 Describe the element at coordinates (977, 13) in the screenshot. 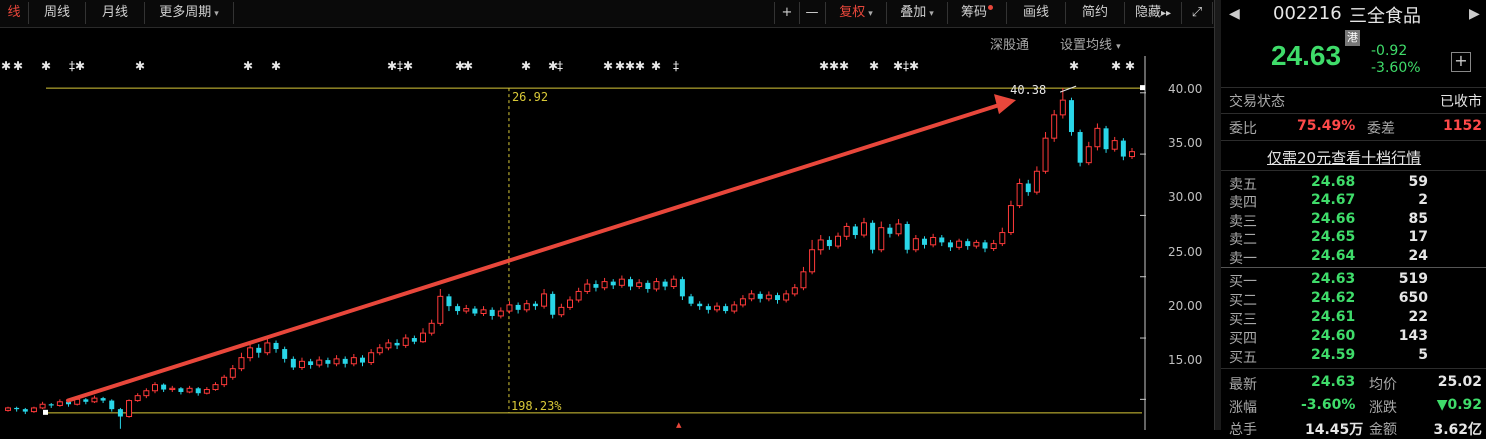

I see `chips-button: 筹码` at that location.